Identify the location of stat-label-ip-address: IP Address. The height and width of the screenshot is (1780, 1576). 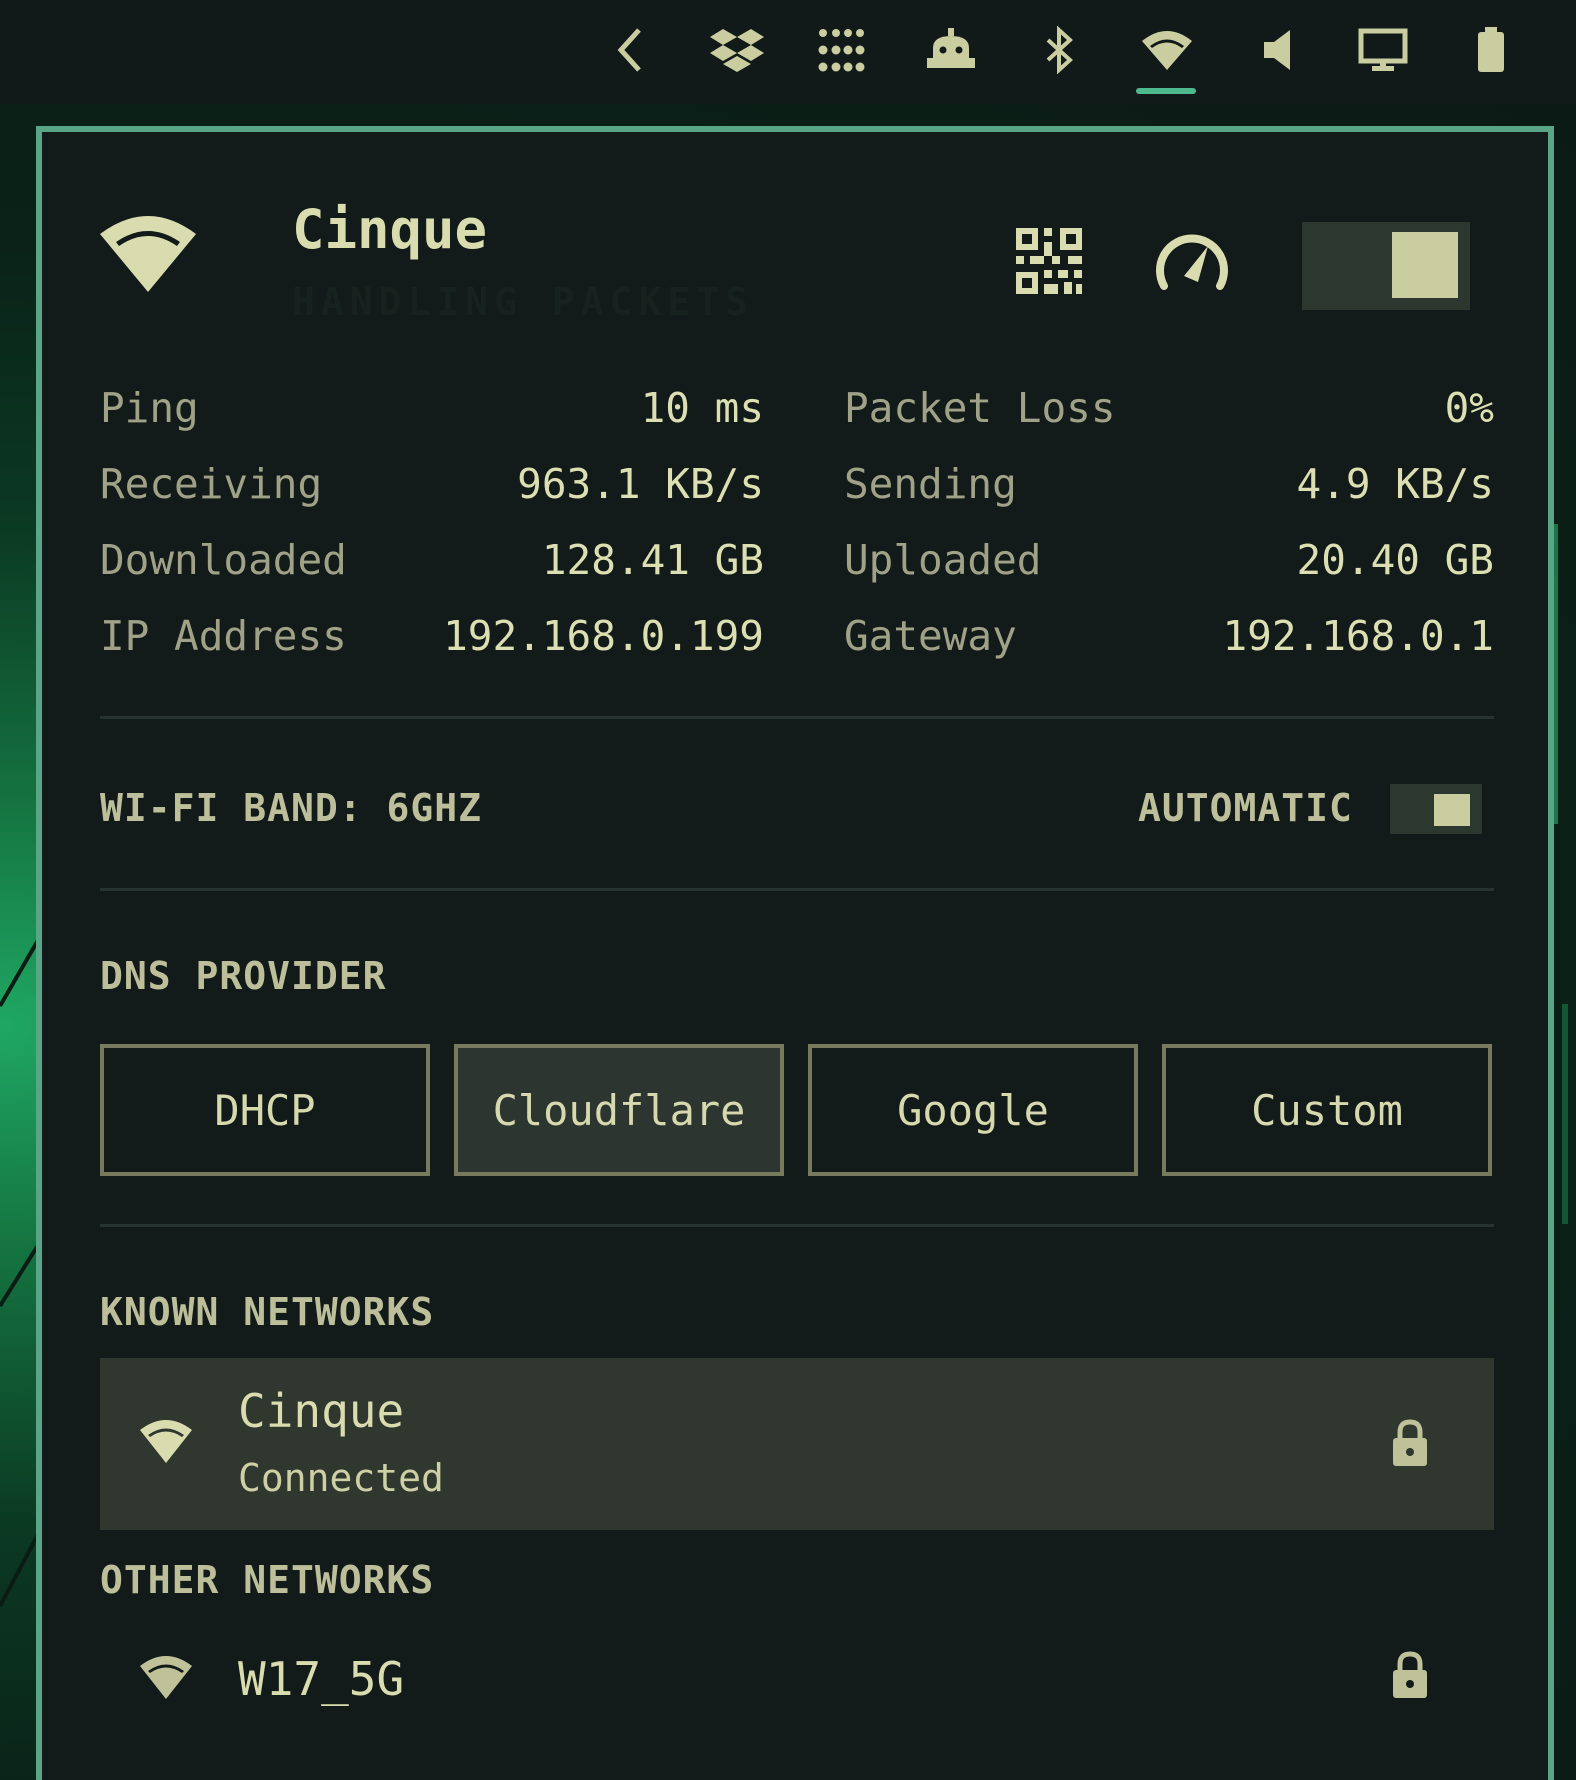
(223, 636).